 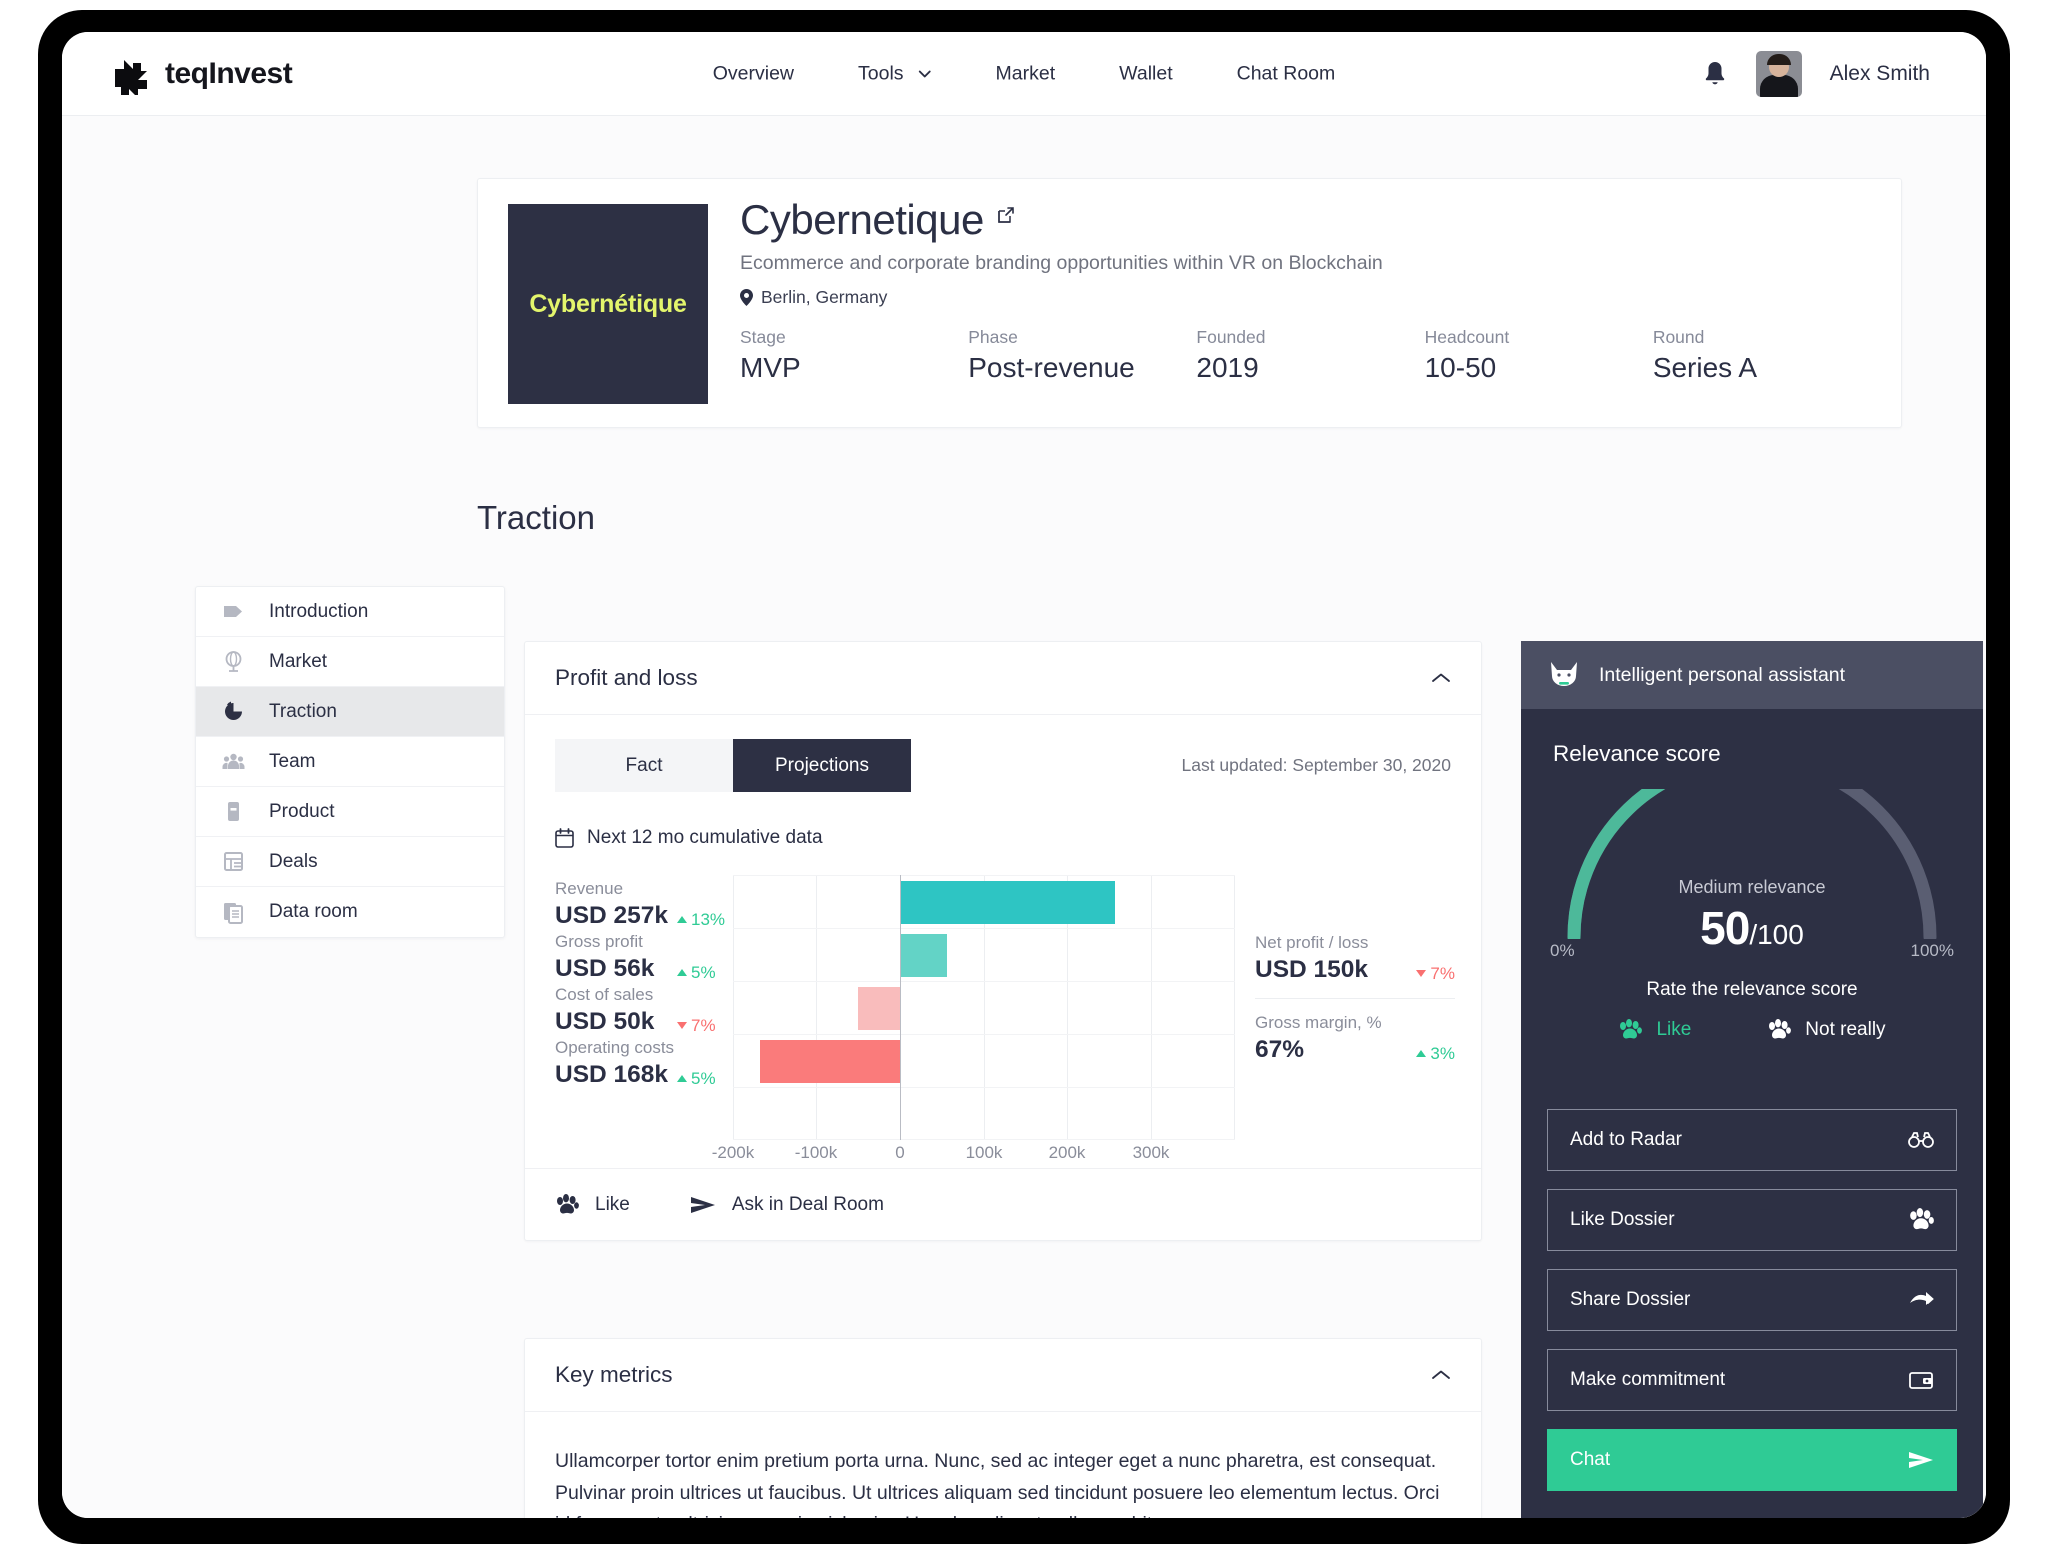 I want to click on pl-period: Next 12 mo cumulative data, so click(x=689, y=838).